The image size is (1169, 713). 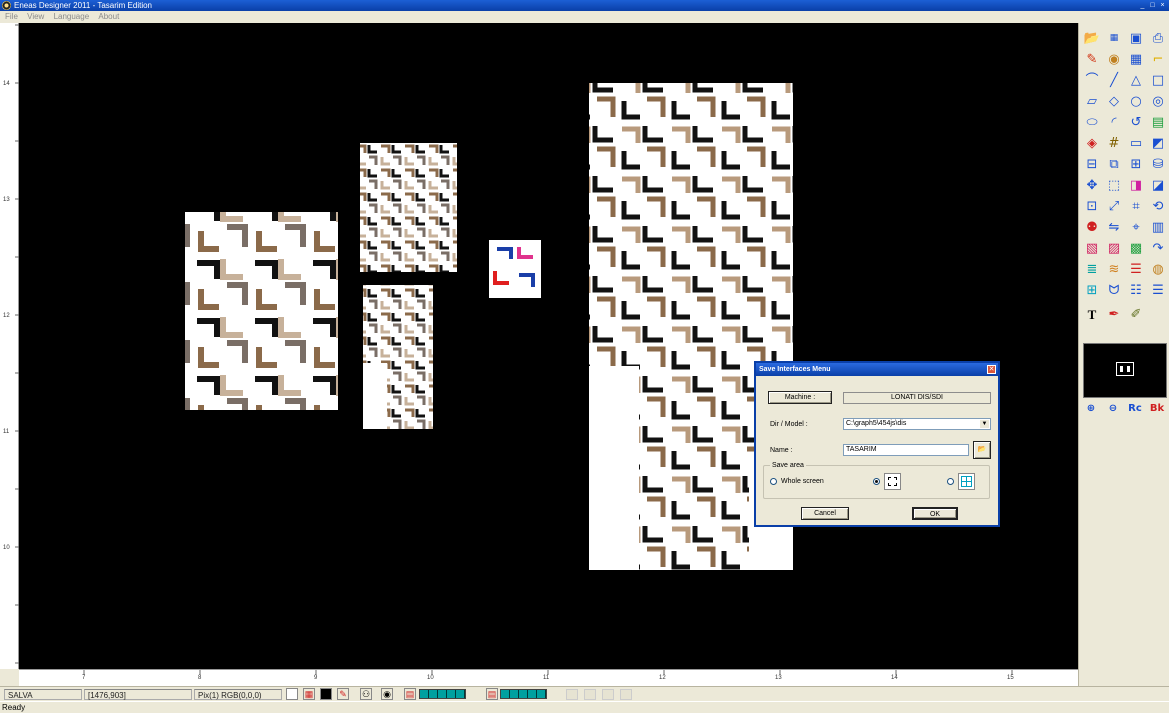 What do you see at coordinates (1092, 38) in the screenshot?
I see `open-folder-icon: 📂` at bounding box center [1092, 38].